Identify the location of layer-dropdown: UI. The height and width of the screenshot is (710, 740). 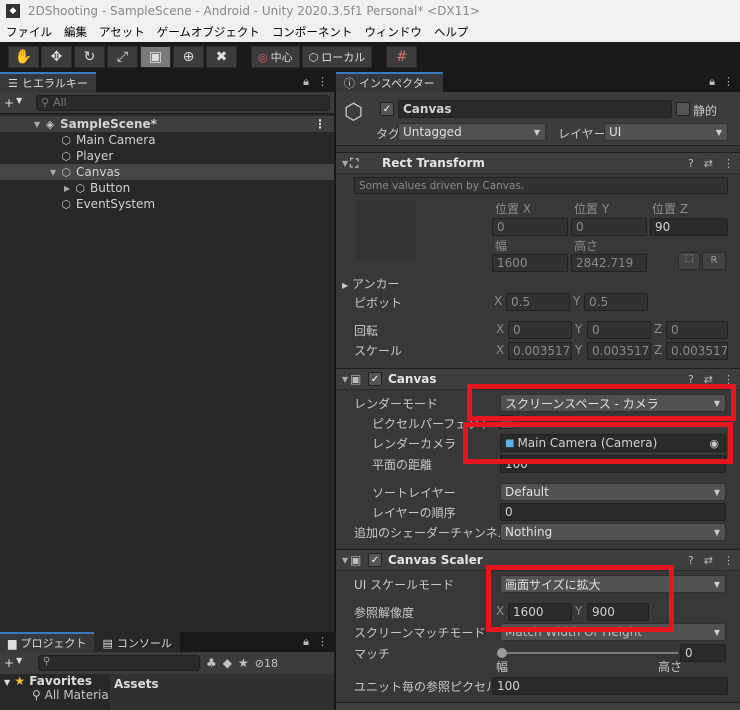
(666, 132).